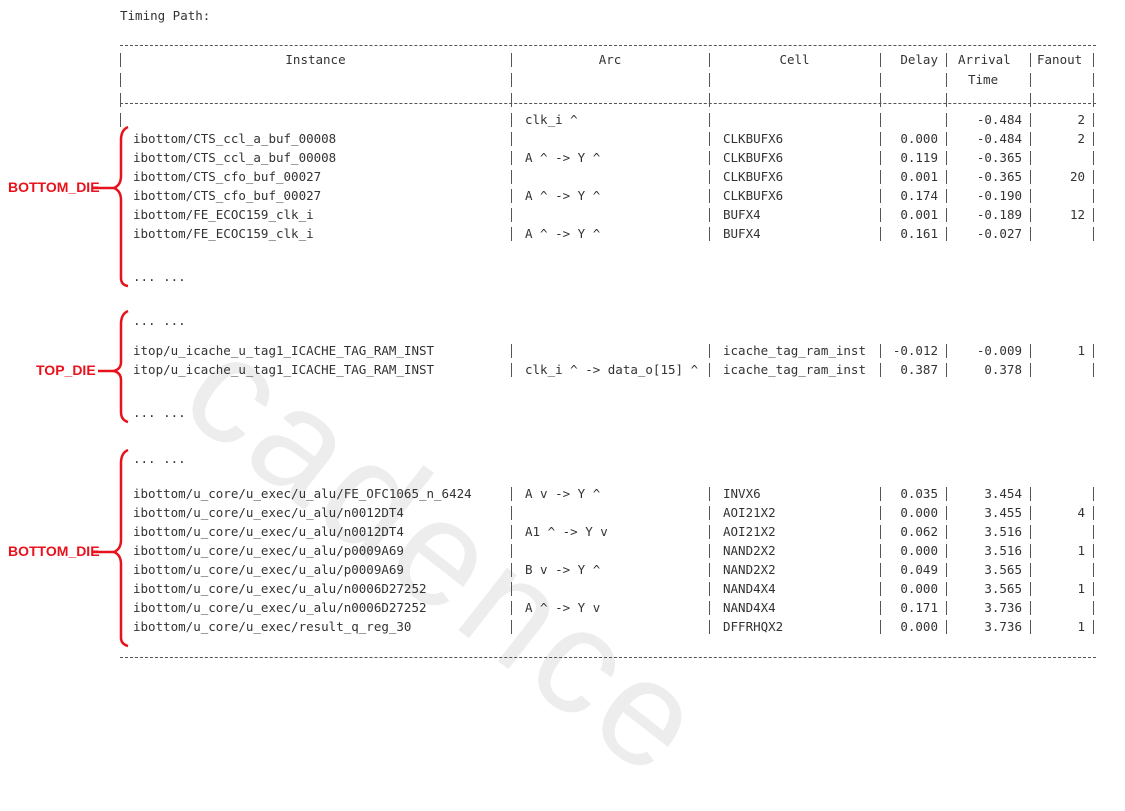  I want to click on die-brackets, so click(110, 386).